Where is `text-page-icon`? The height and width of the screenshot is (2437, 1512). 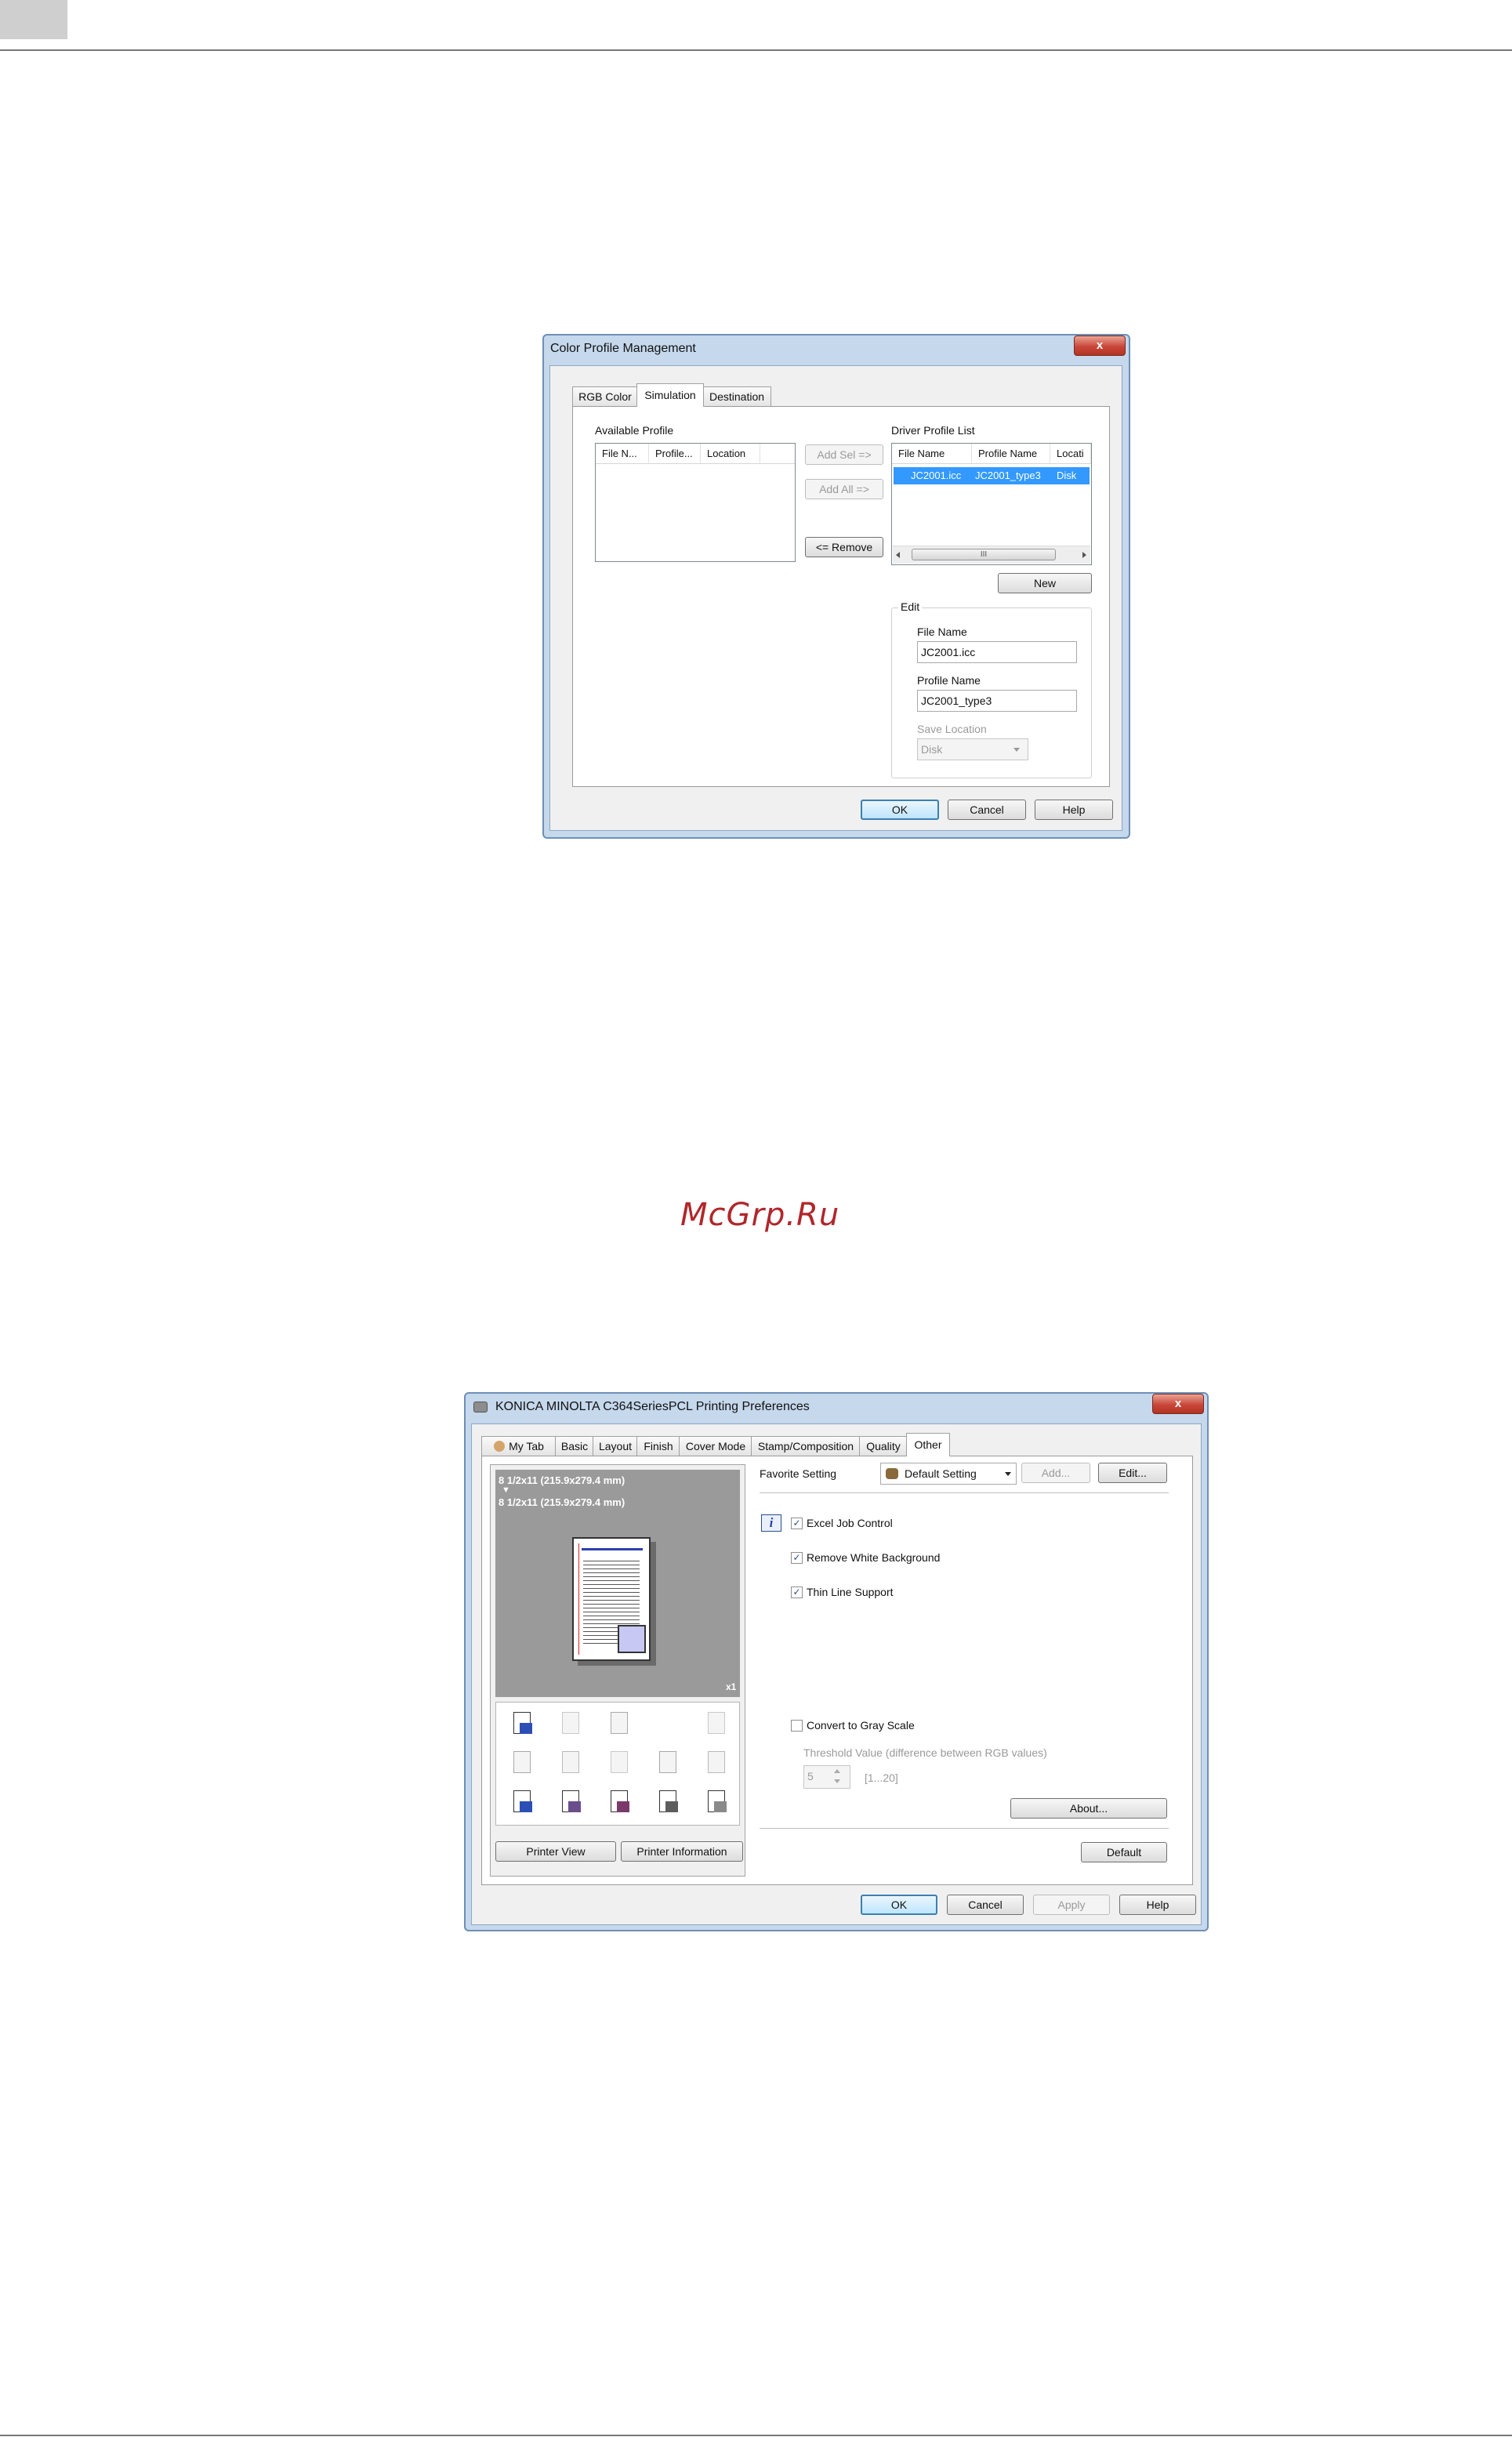
text-page-icon is located at coordinates (619, 1763).